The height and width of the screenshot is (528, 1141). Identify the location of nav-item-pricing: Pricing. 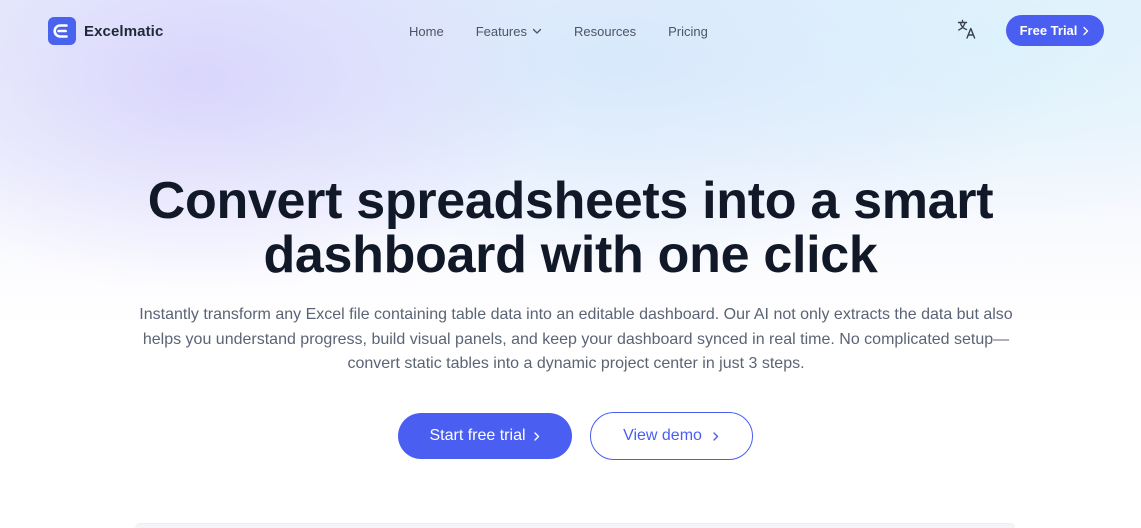
(688, 31).